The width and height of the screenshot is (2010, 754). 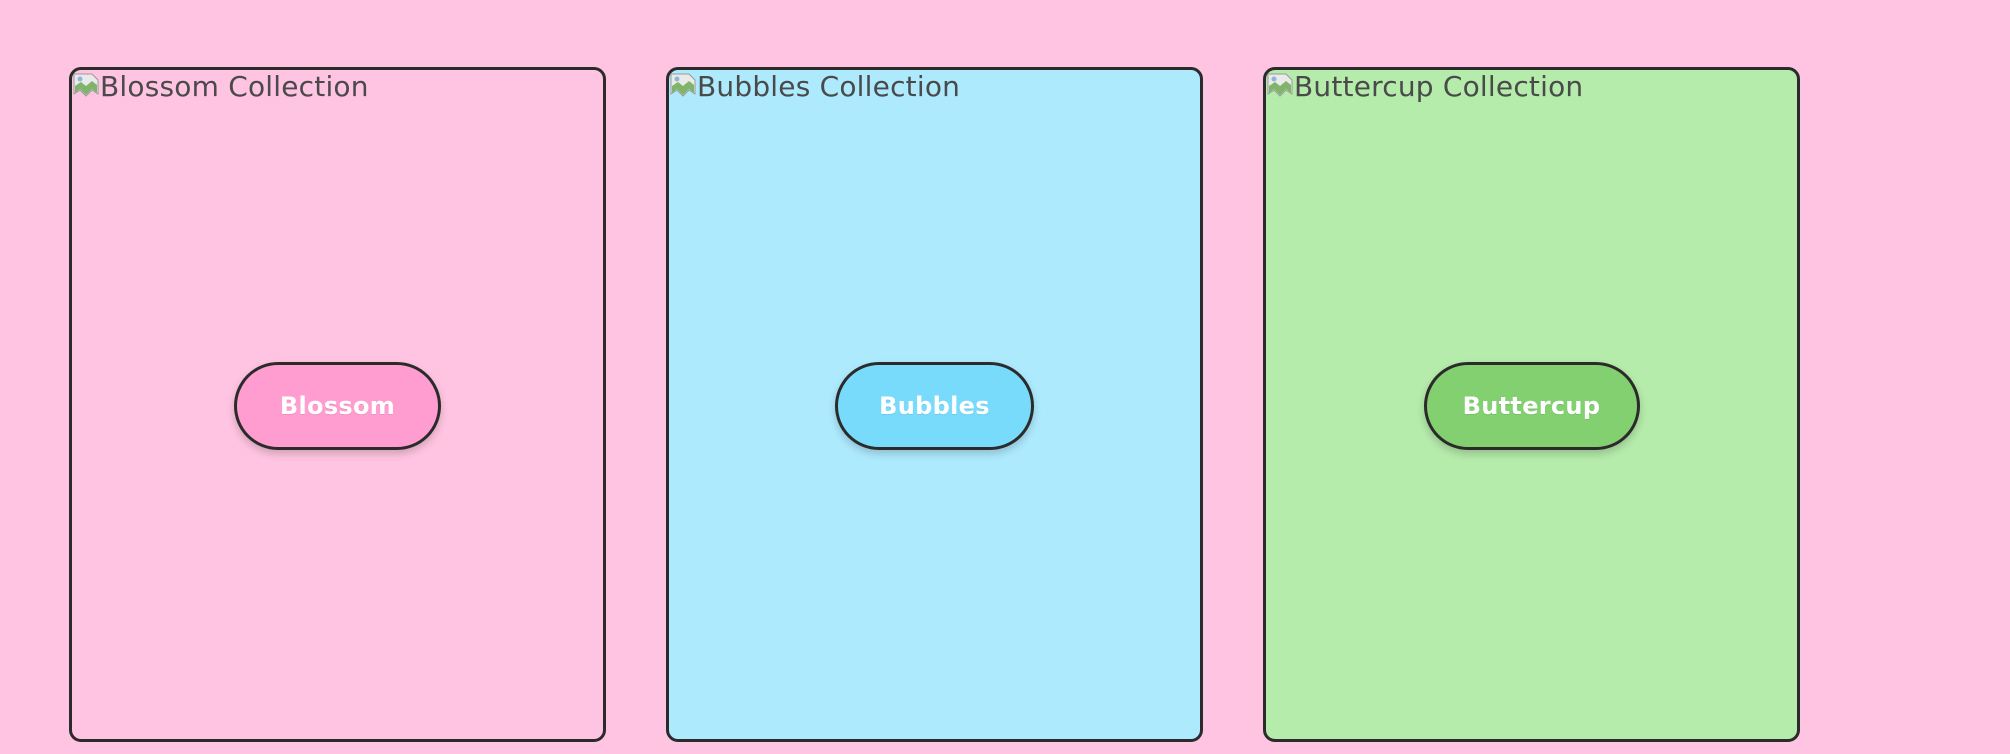 I want to click on bubbles-image-alt-text: Bubbles Collection, so click(x=829, y=86).